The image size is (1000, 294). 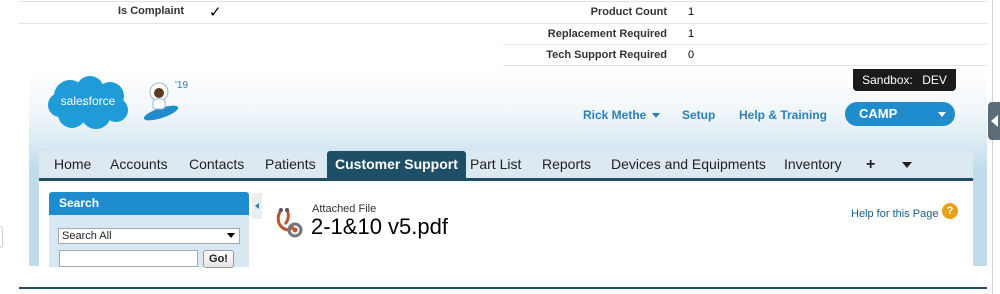 I want to click on user-name: Rick Methe, so click(x=615, y=115).